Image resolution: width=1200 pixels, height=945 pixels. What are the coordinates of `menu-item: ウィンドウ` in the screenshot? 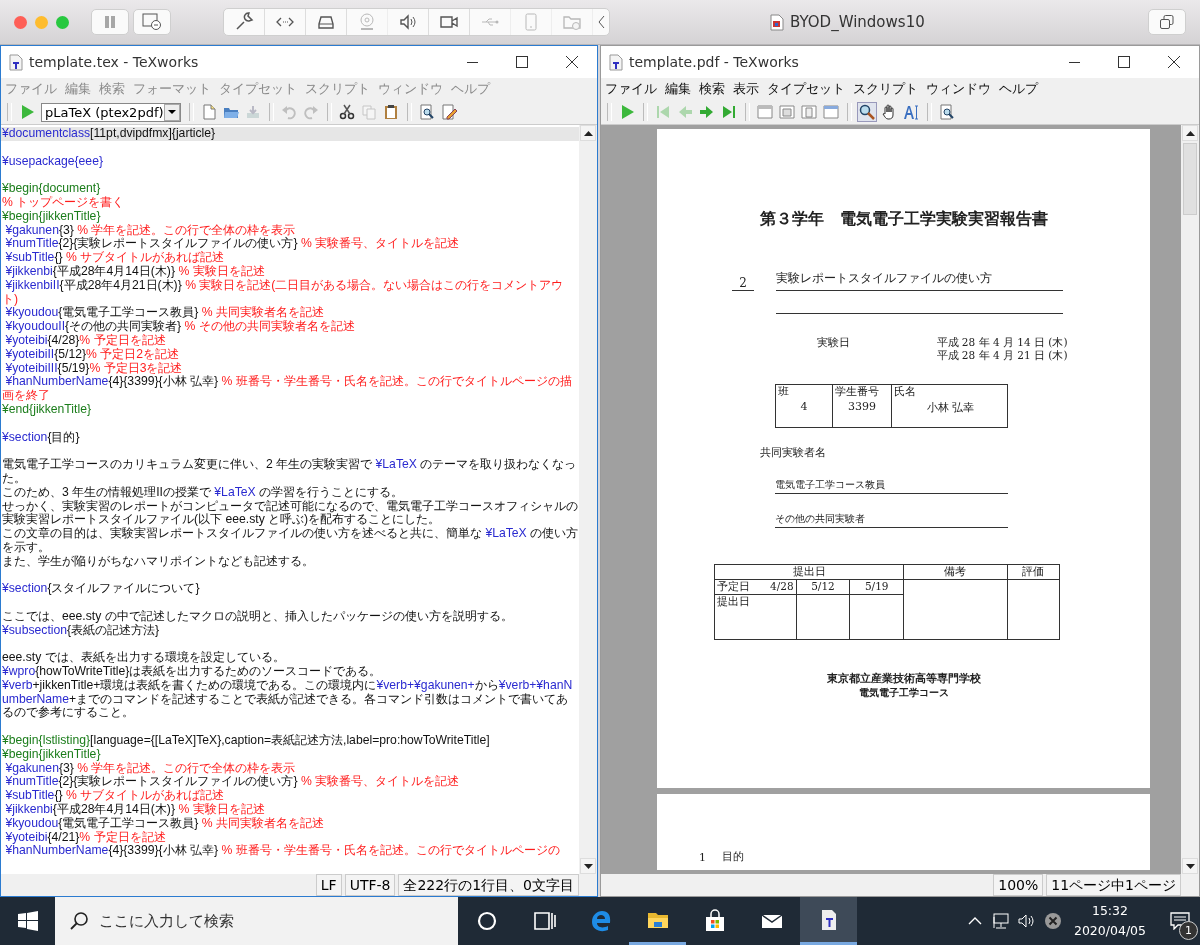 It's located at (958, 89).